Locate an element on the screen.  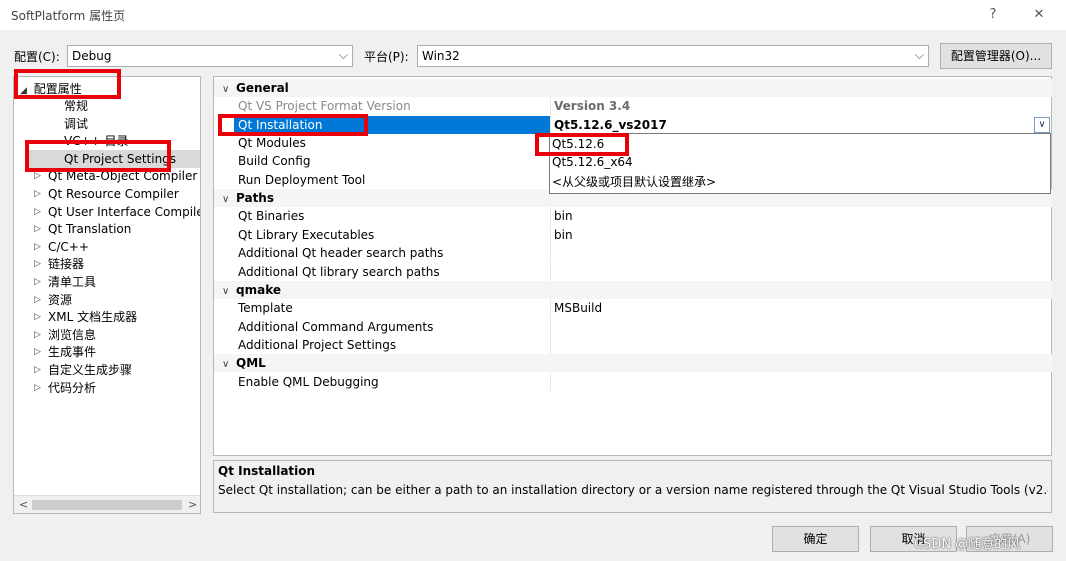
scroll-thumb is located at coordinates (107, 505).